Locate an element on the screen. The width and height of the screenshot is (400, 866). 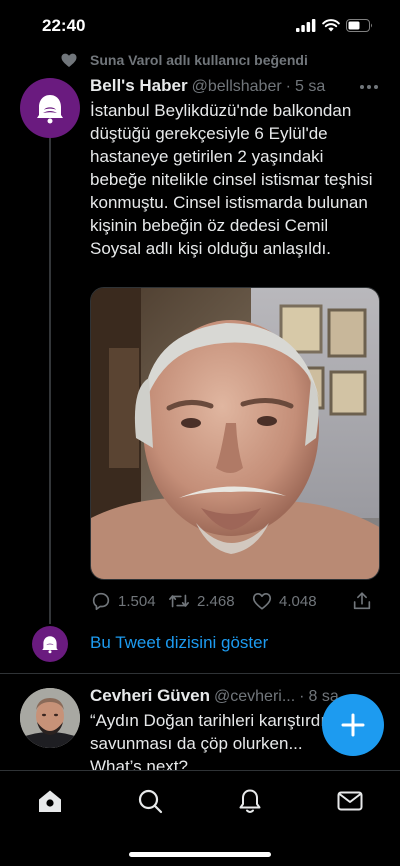
notifications-icon is located at coordinates (250, 801).